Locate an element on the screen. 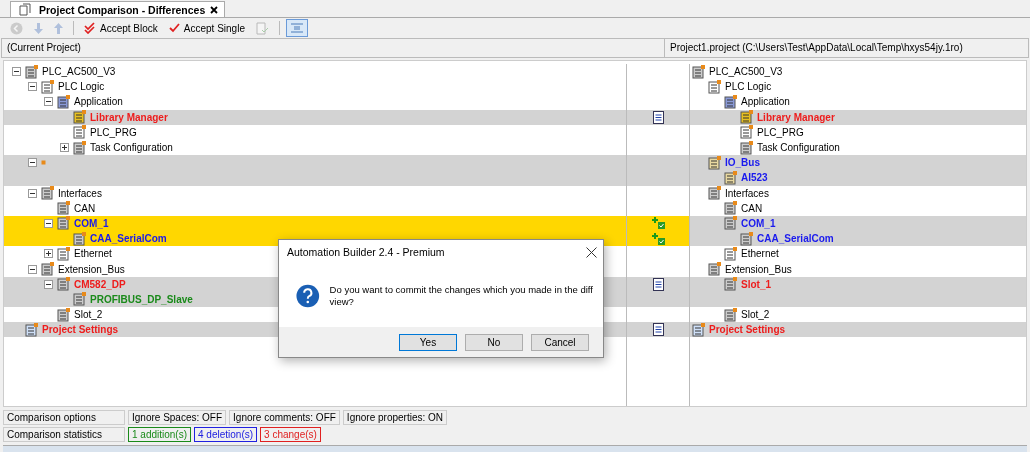 The height and width of the screenshot is (452, 1030). question-icon is located at coordinates (308, 295).